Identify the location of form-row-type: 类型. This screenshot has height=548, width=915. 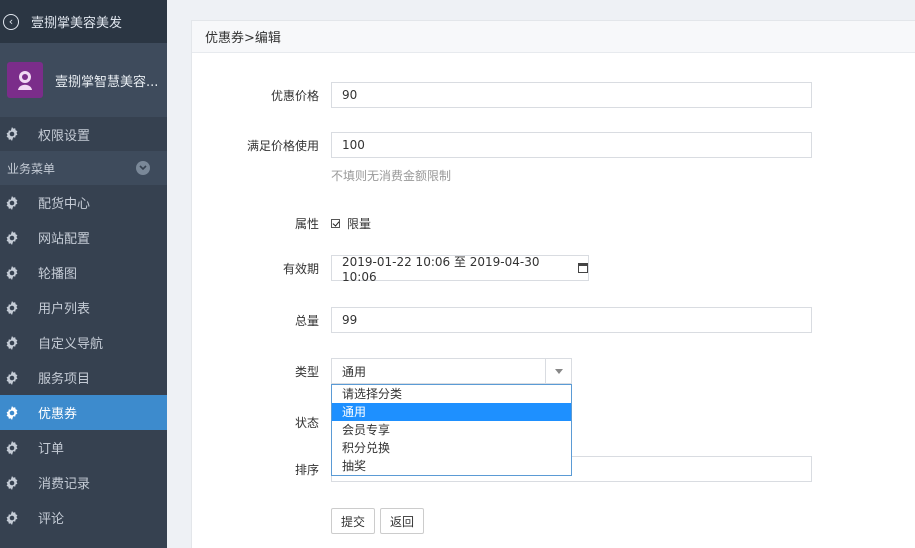
(255, 371).